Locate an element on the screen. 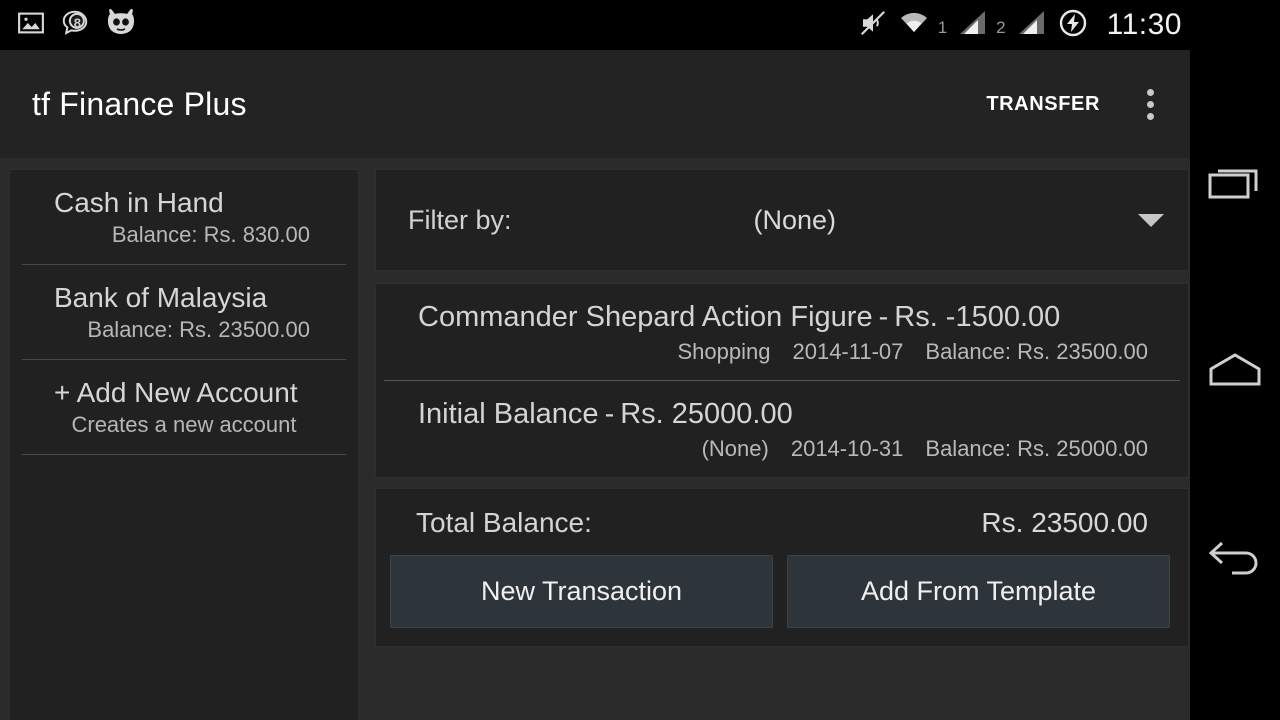 This screenshot has width=1280, height=720. transaction-title-line: Initial Balance - Rs. 25000.00 is located at coordinates (782, 414).